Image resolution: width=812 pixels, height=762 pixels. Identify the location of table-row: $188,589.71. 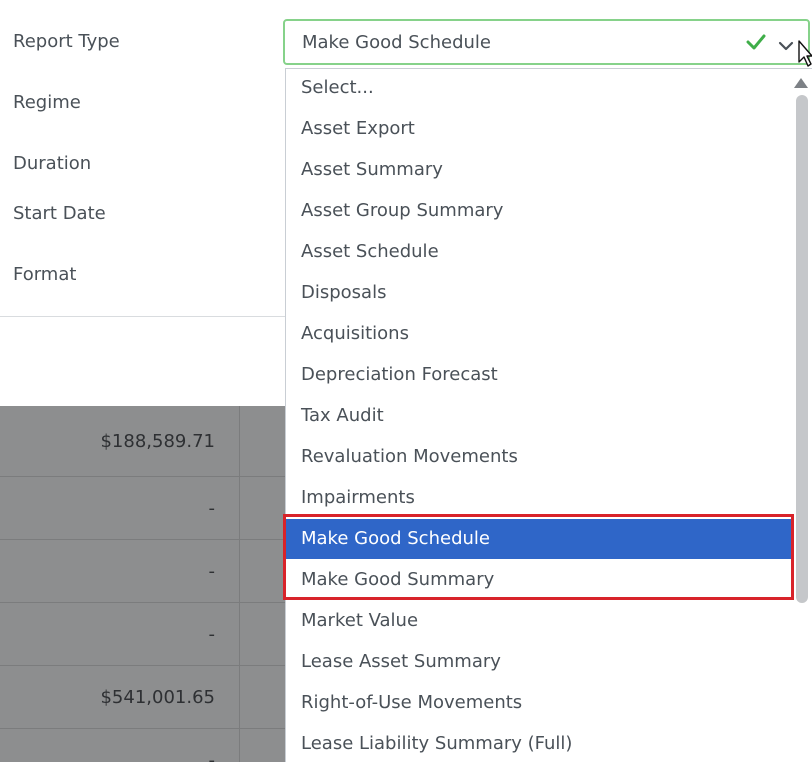
(145, 441).